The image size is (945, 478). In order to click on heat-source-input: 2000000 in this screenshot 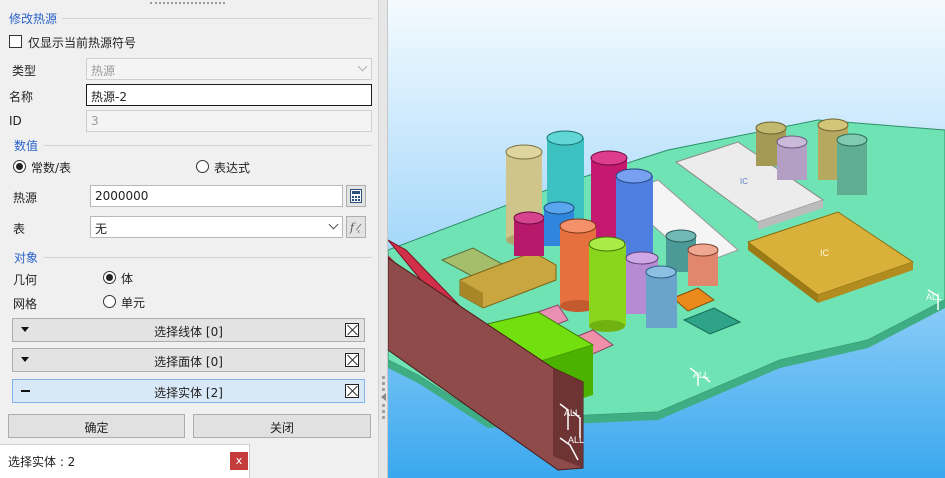, I will do `click(216, 196)`.